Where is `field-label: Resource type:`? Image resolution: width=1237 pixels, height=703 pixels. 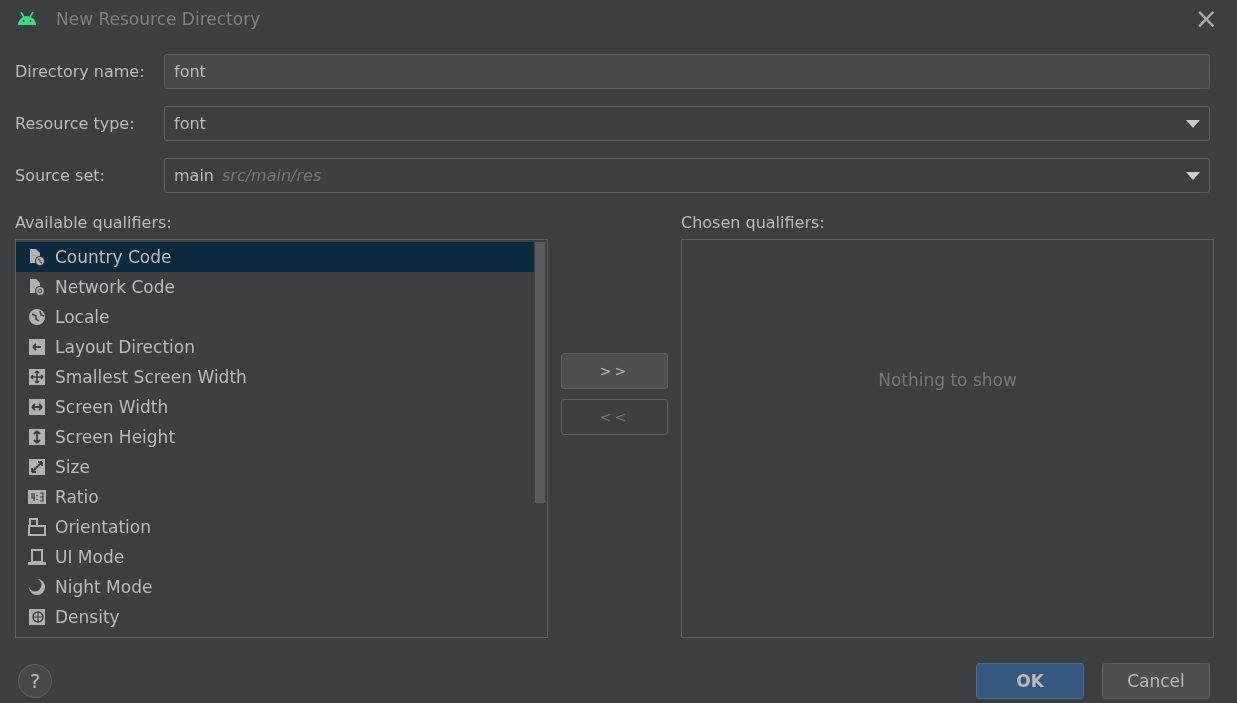
field-label: Resource type: is located at coordinates (75, 123).